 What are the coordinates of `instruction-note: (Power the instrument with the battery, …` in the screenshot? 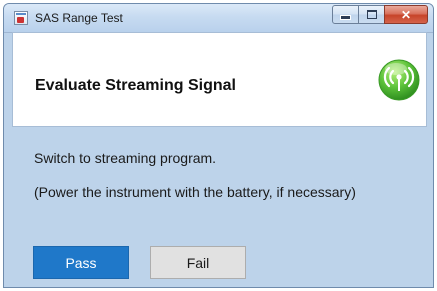 It's located at (195, 192).